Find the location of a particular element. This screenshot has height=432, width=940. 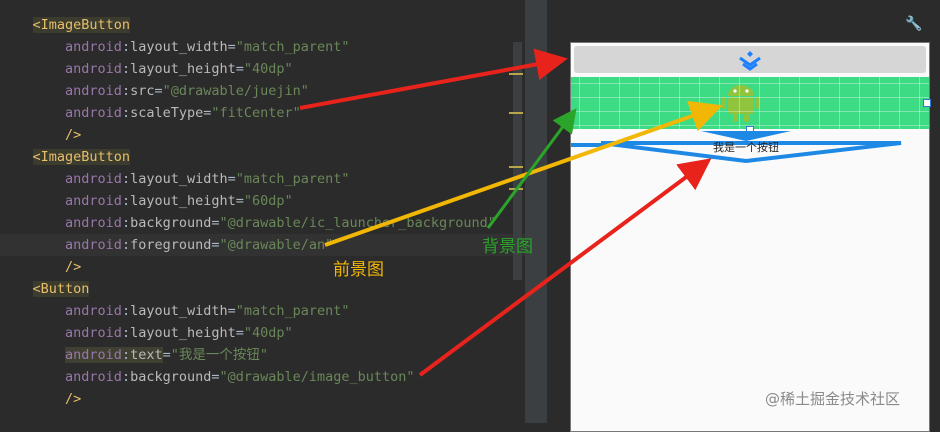

arrow-src is located at coordinates (433, 79).